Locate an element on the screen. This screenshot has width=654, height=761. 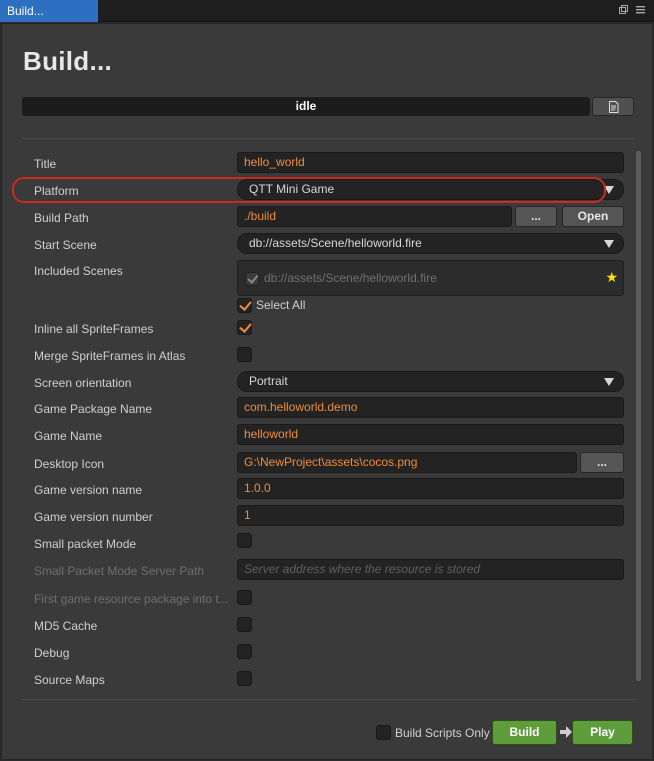
form-scrollbar is located at coordinates (638, 416).